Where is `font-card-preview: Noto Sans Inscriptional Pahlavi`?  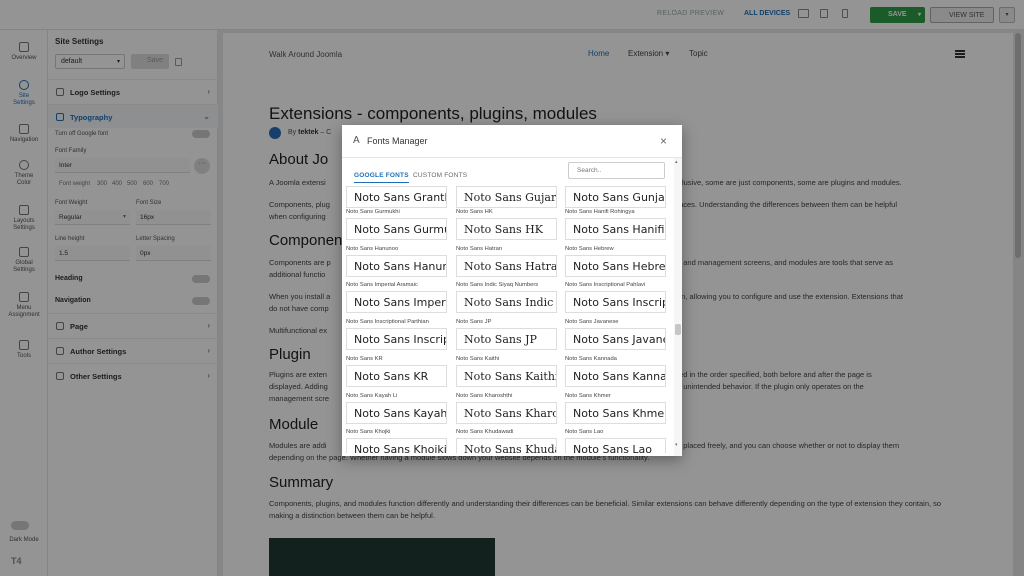
font-card-preview: Noto Sans Inscriptional Pahlavi is located at coordinates (615, 302).